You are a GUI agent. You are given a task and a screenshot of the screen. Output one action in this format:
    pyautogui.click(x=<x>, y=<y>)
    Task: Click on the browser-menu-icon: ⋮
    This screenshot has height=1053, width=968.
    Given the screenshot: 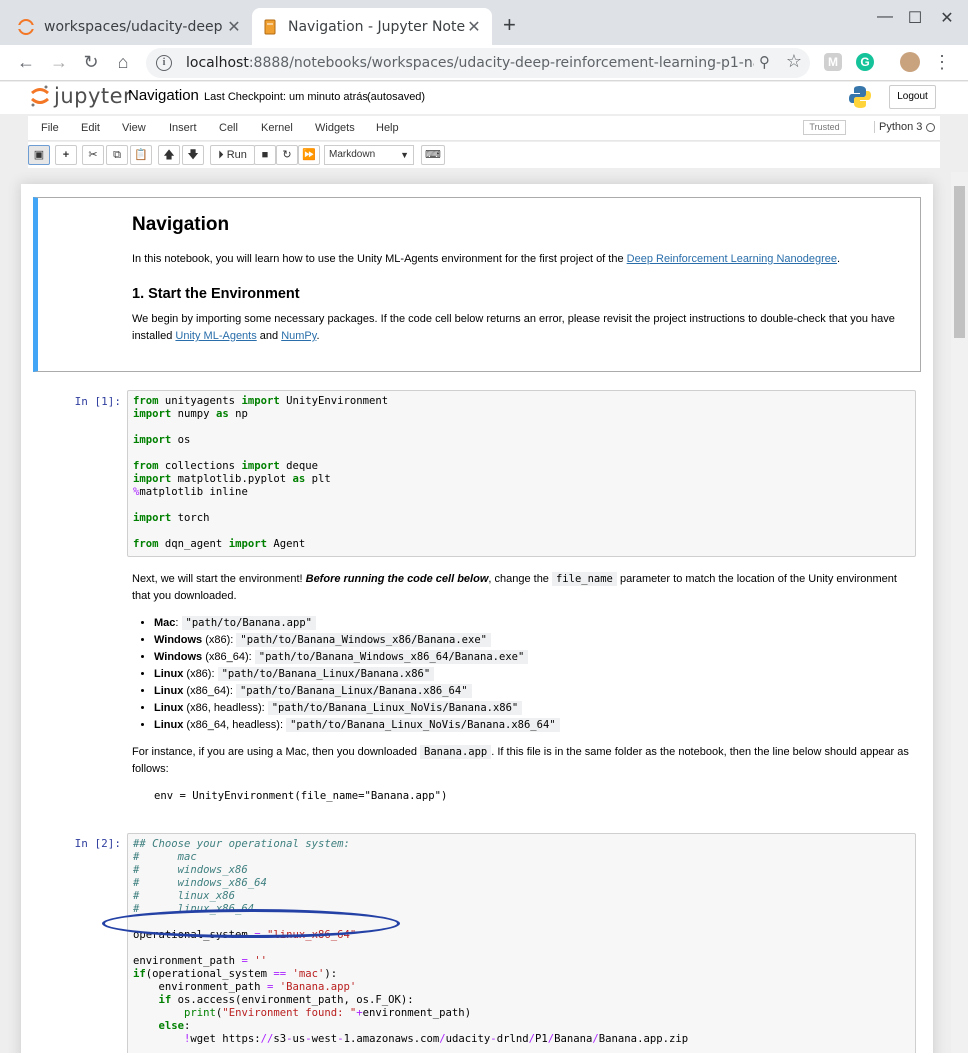 What is the action you would take?
    pyautogui.click(x=942, y=63)
    